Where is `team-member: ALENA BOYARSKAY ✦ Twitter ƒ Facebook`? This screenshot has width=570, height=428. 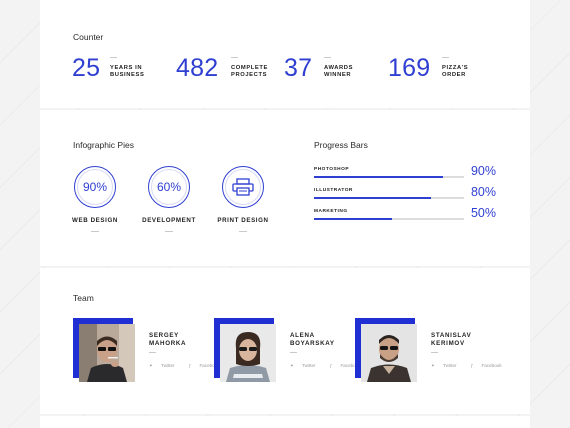
team-member: ALENA BOYARSKAY ✦ Twitter ƒ Facebook is located at coordinates (287, 351).